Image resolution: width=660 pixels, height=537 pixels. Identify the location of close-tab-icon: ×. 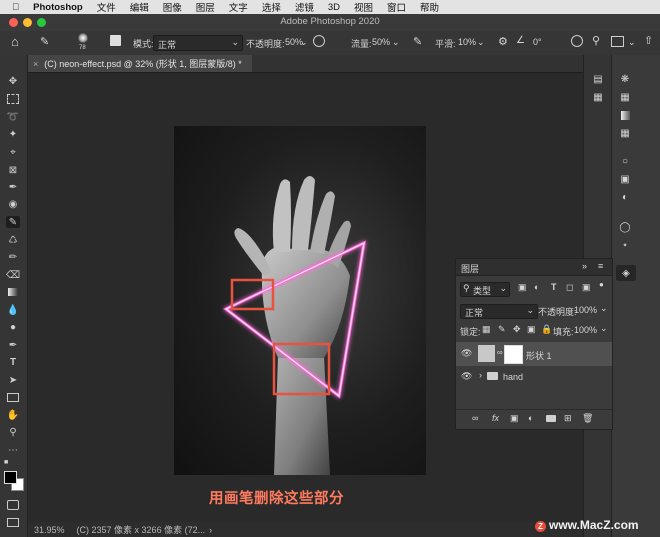
(35, 64).